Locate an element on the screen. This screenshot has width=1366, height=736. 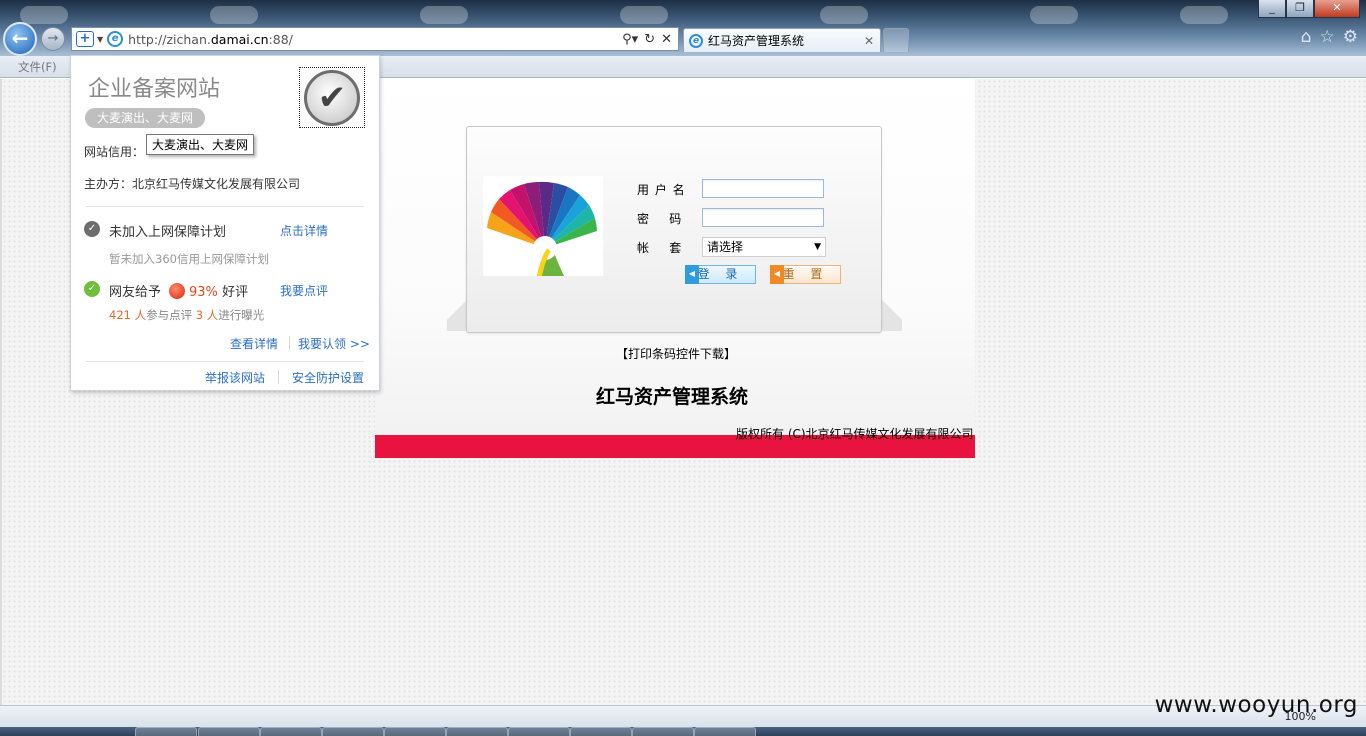
checkmark-icon: ✔ is located at coordinates (332, 97).